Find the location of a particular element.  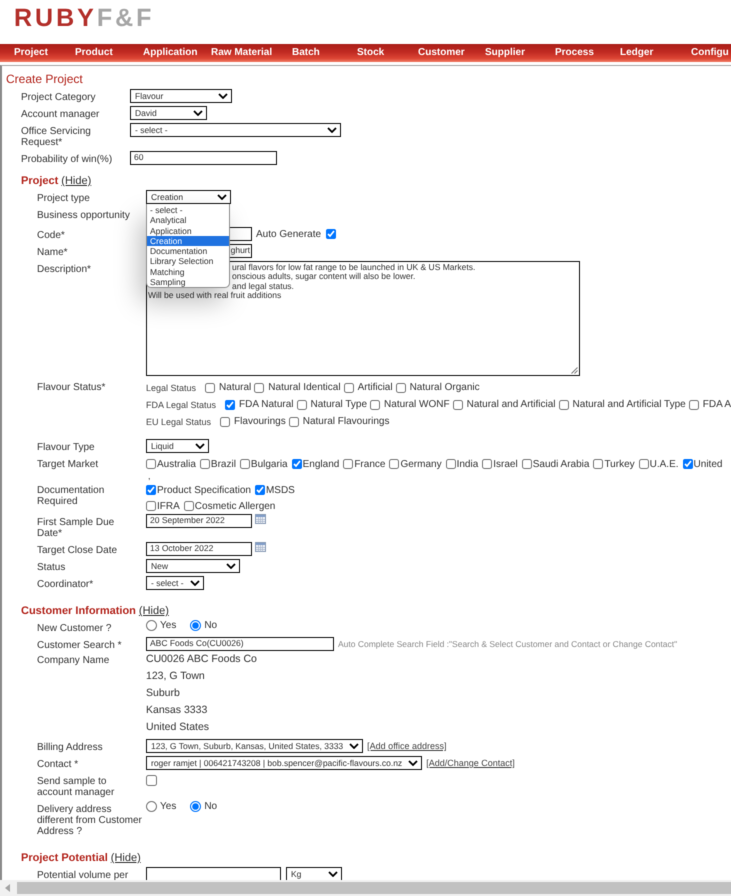

option-label: Natural Type is located at coordinates (339, 404).